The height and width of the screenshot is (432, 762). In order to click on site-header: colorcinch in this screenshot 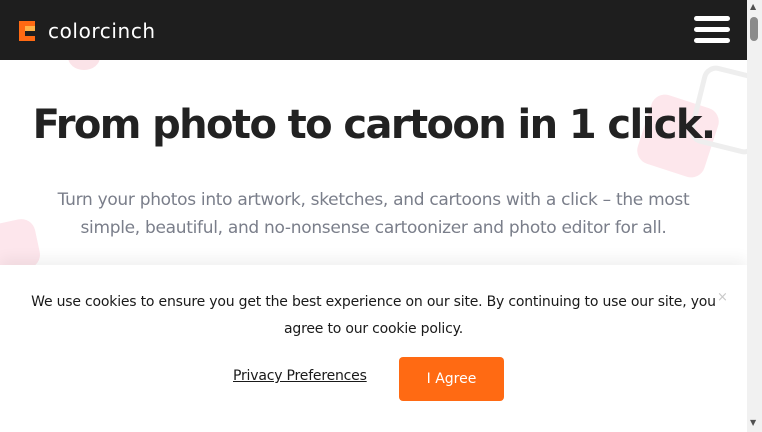, I will do `click(373, 30)`.